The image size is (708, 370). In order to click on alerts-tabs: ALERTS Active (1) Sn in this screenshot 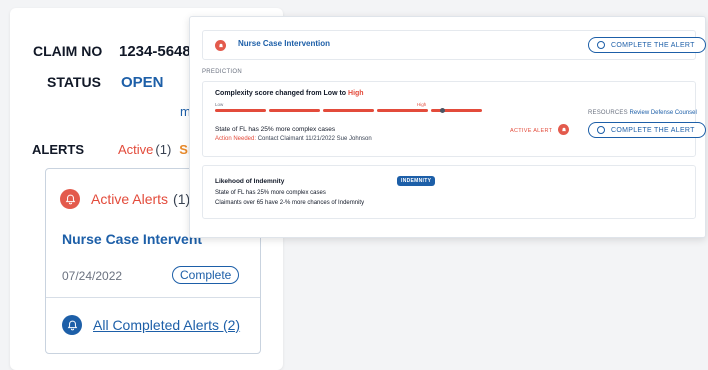, I will do `click(114, 149)`.